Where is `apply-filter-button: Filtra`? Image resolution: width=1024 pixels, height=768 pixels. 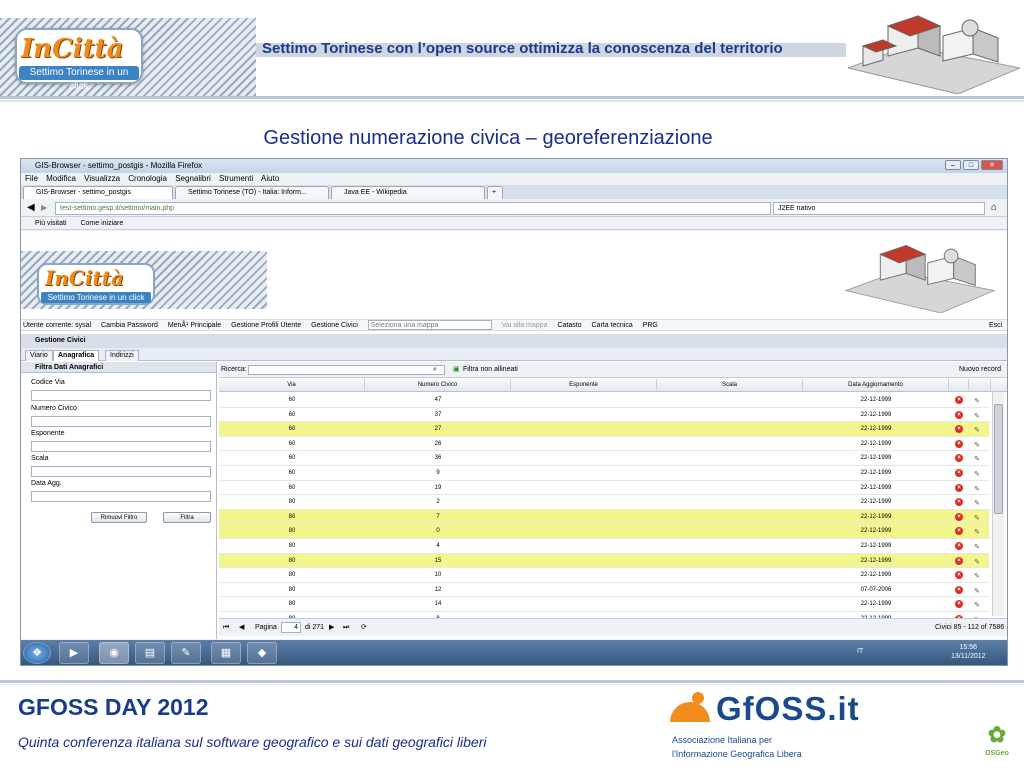 apply-filter-button: Filtra is located at coordinates (187, 517).